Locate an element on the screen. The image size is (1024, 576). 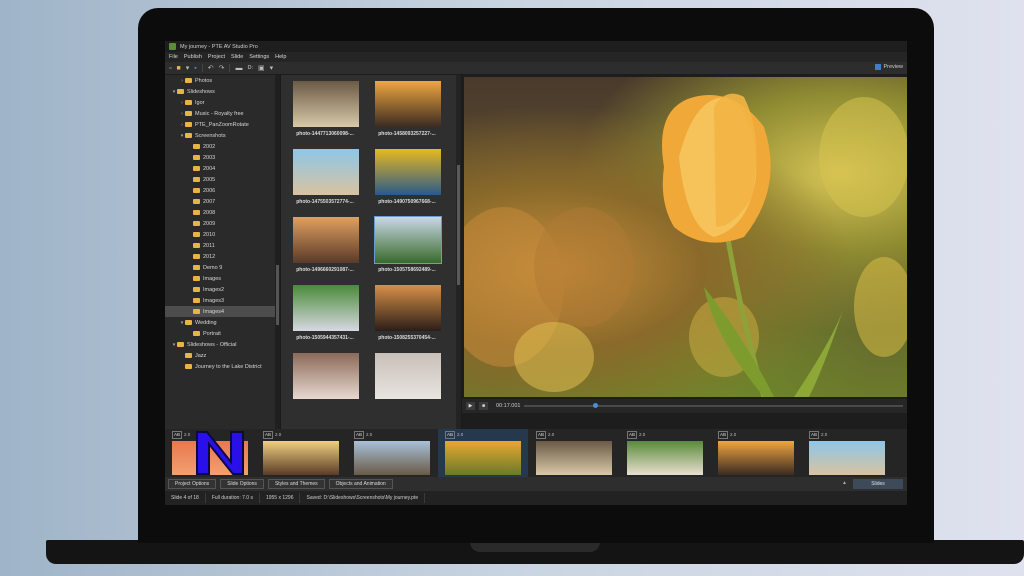
folder-label: 2008 is located at coordinates (209, 212).